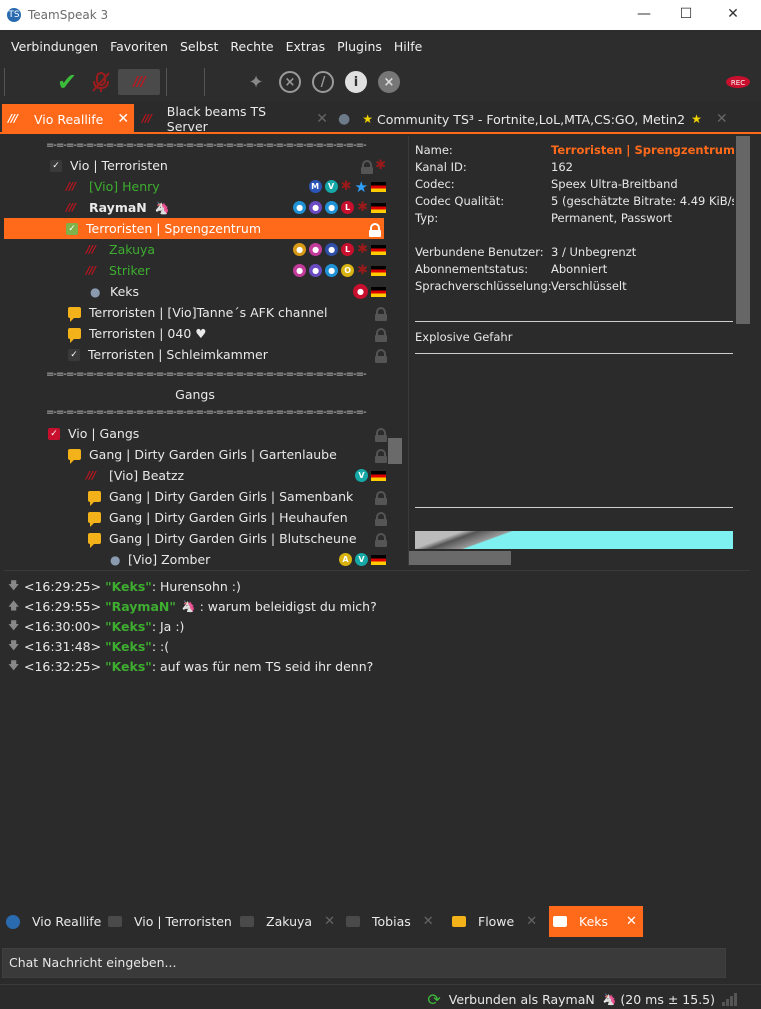 Image resolution: width=761 pixels, height=1009 pixels. I want to click on menu-rechte: Rechte, so click(251, 46).